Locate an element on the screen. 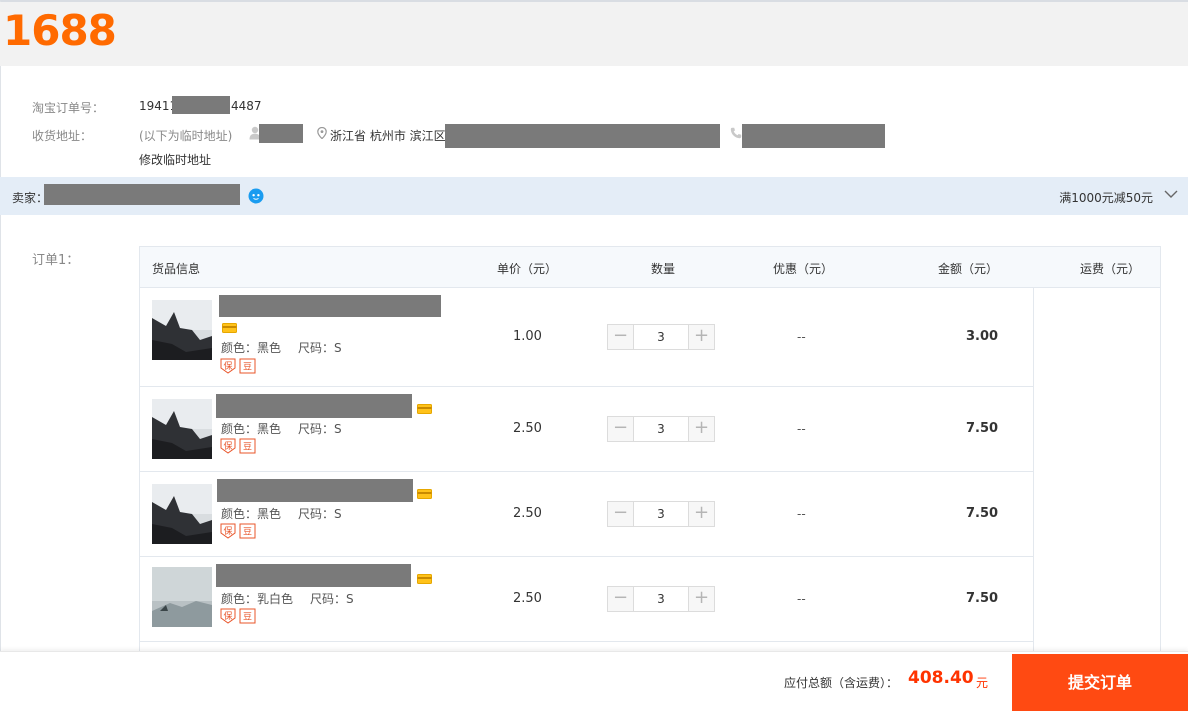  col-quantity: 数量 is located at coordinates (663, 269).